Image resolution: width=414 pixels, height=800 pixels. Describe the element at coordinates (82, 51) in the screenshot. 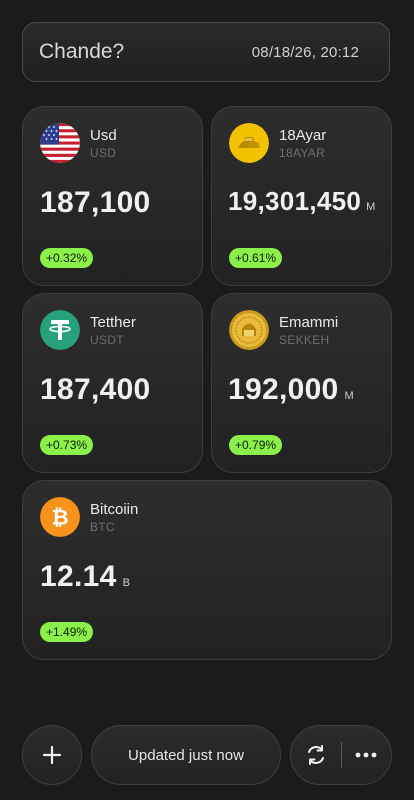

I see `app-title: Chande?` at that location.